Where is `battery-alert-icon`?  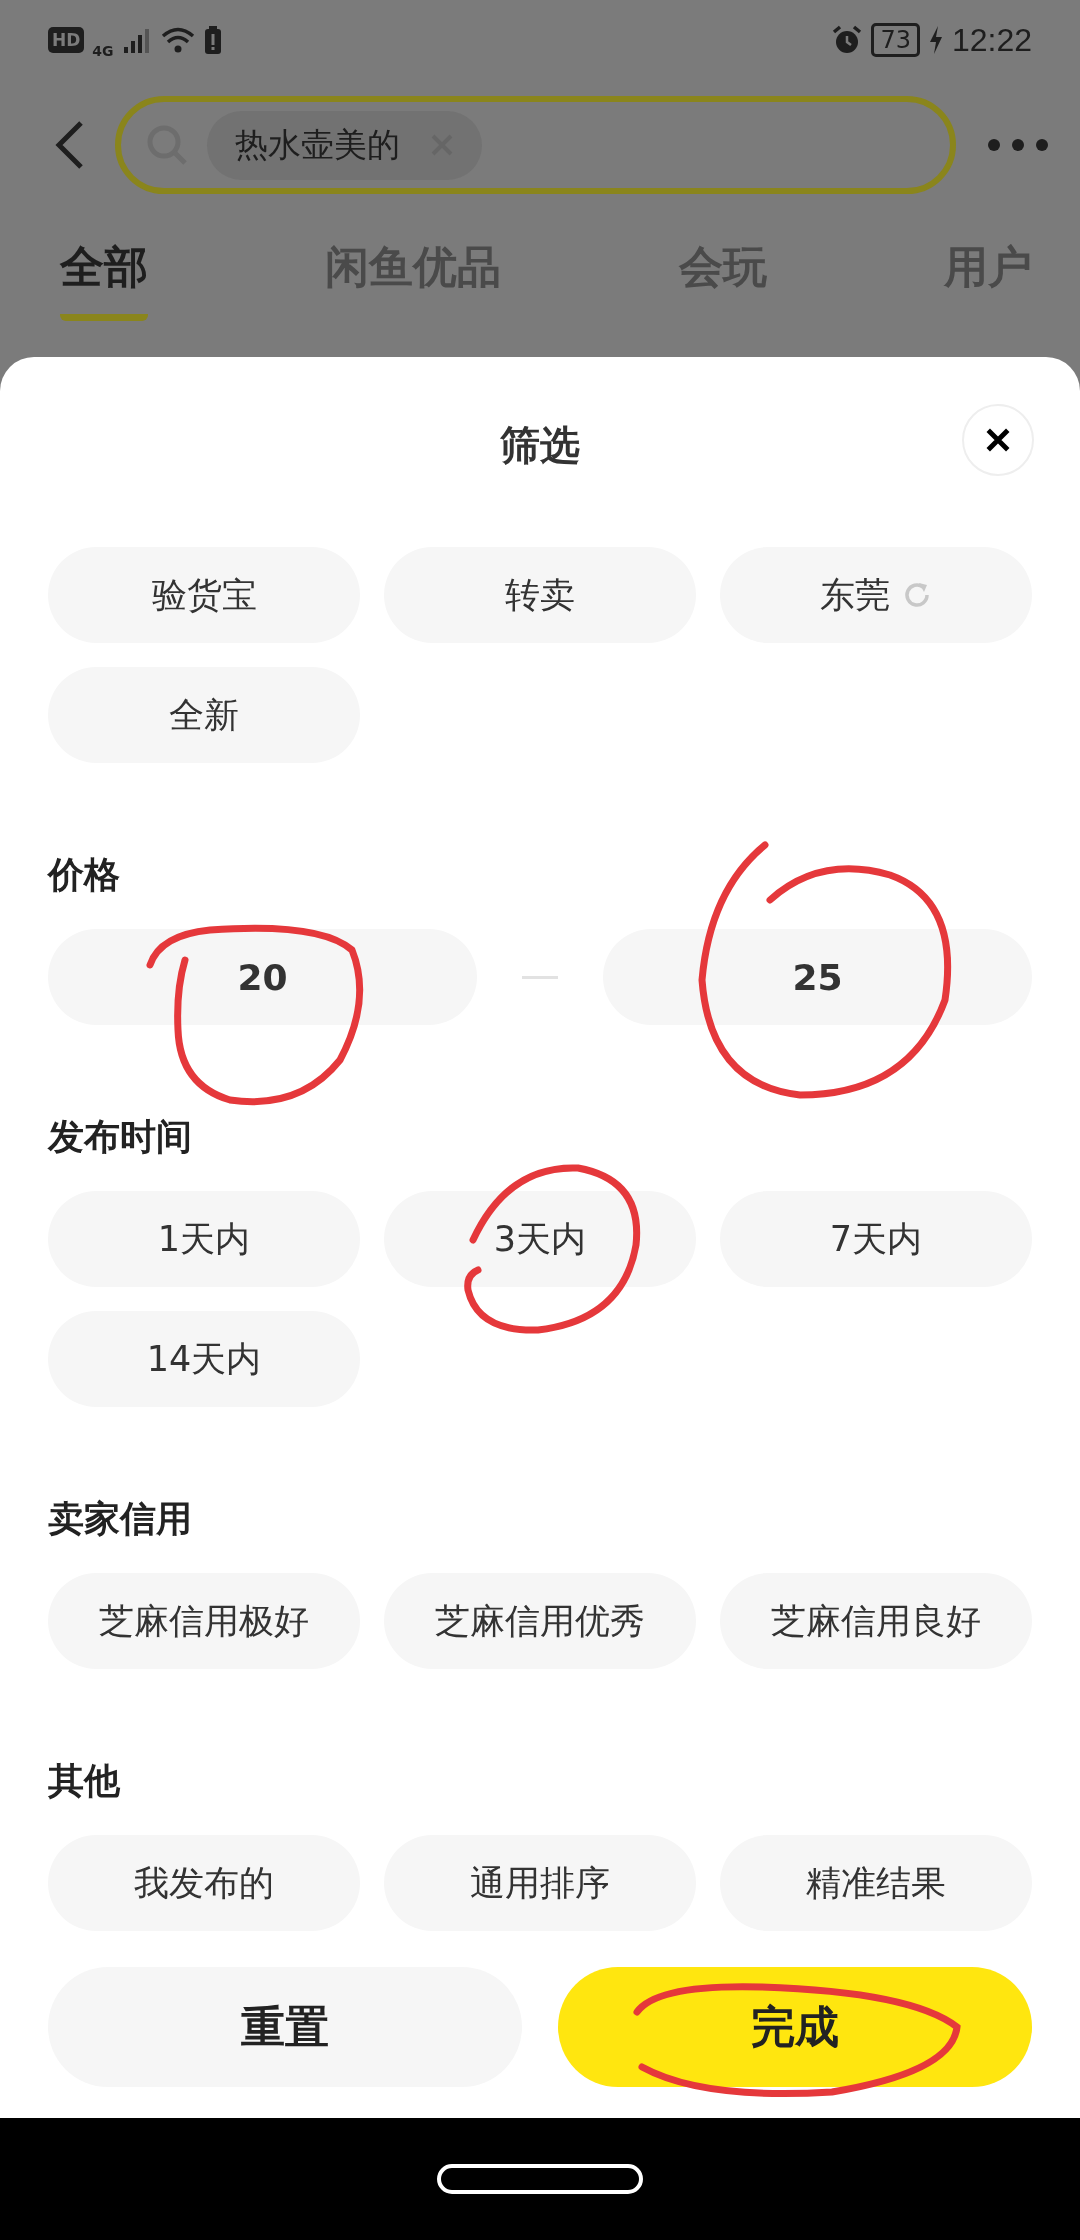
battery-alert-icon is located at coordinates (212, 40).